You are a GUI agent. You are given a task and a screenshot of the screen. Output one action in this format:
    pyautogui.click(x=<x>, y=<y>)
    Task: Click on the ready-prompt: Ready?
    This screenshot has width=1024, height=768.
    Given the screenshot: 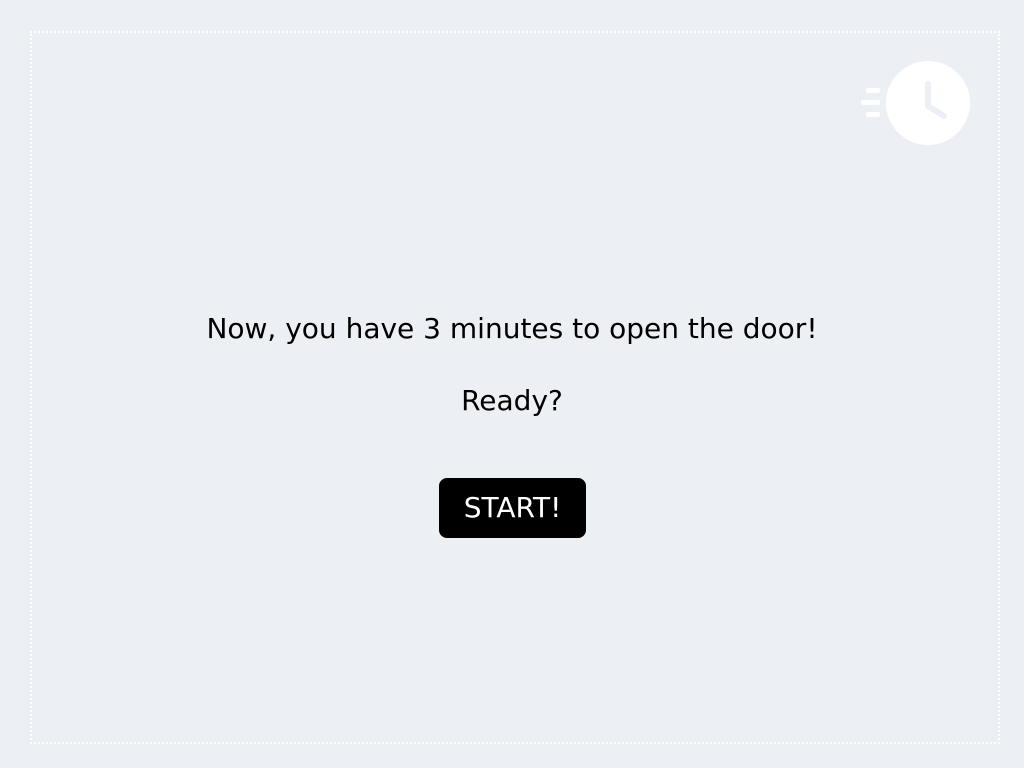 What is the action you would take?
    pyautogui.click(x=512, y=400)
    